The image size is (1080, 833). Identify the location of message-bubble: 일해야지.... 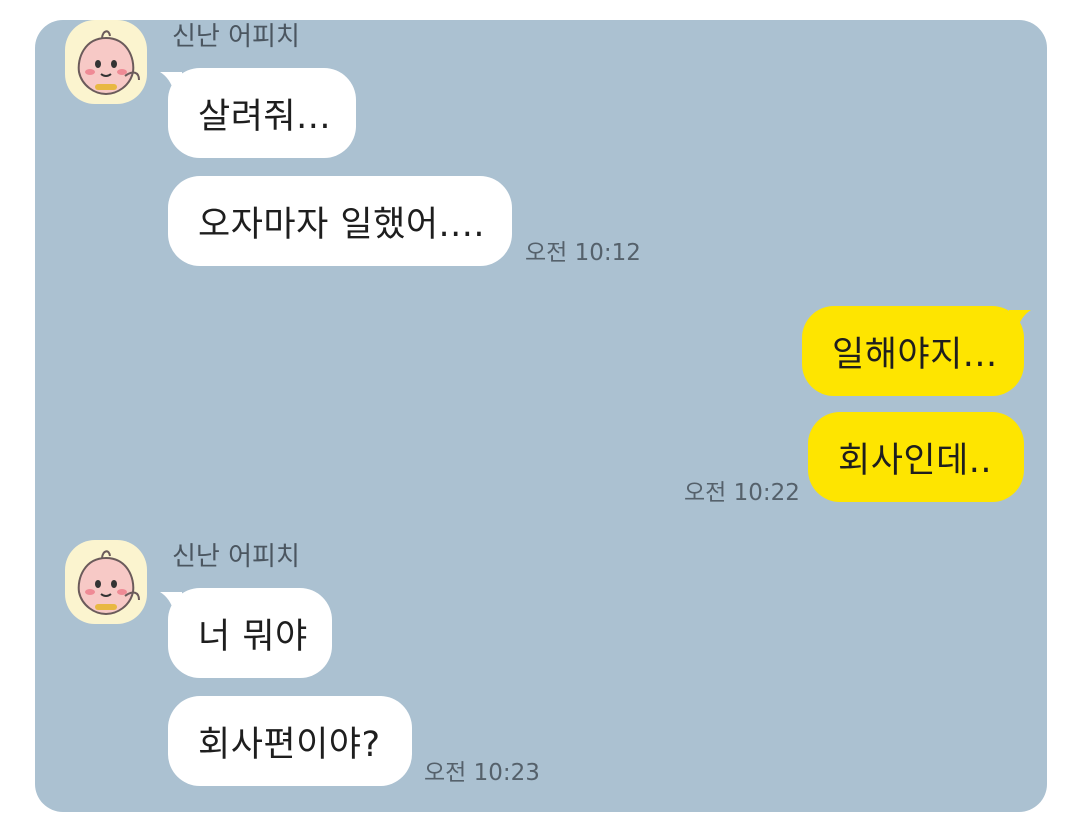
(913, 351).